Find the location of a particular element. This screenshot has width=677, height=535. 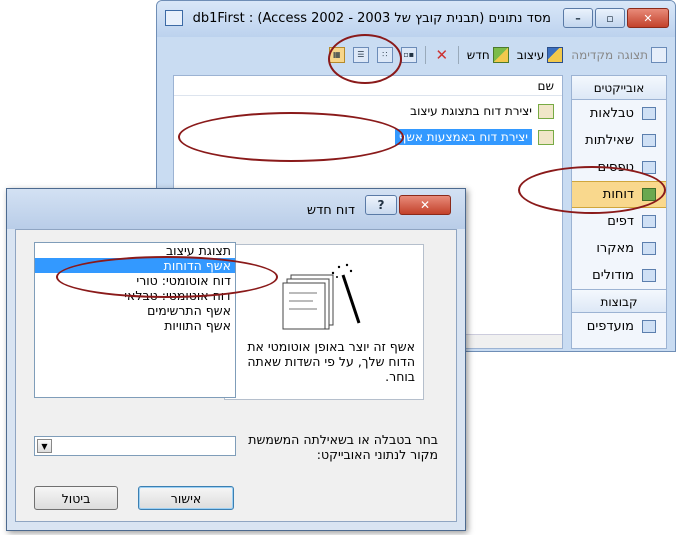

small-icons-button: ∷ is located at coordinates (384, 55).